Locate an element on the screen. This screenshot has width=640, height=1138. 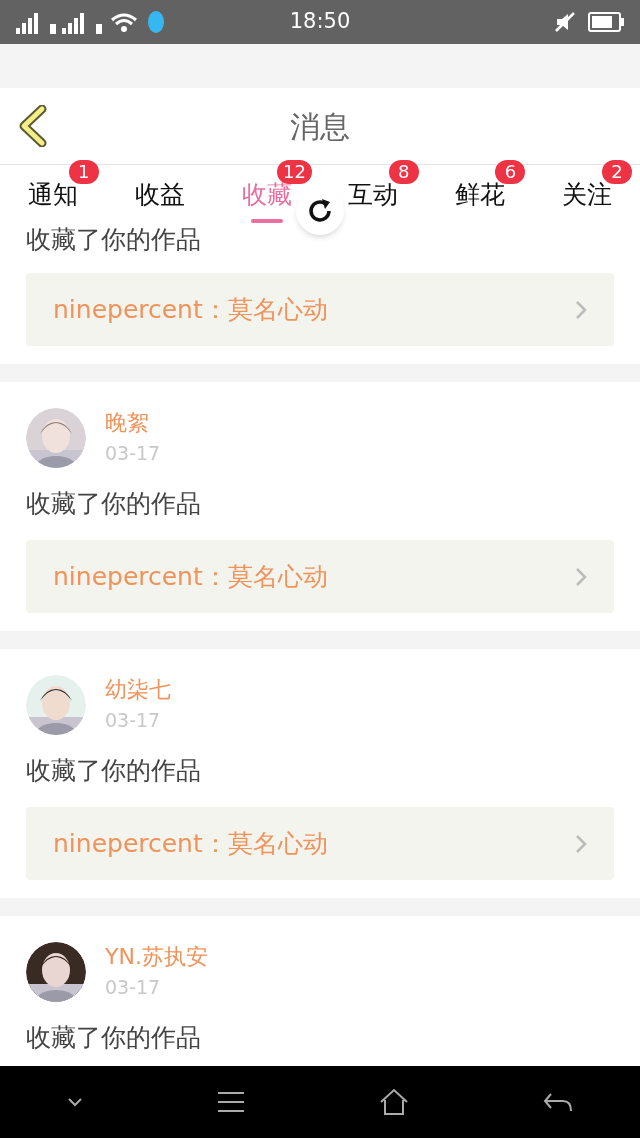
back-arrow-icon is located at coordinates (558, 1102).